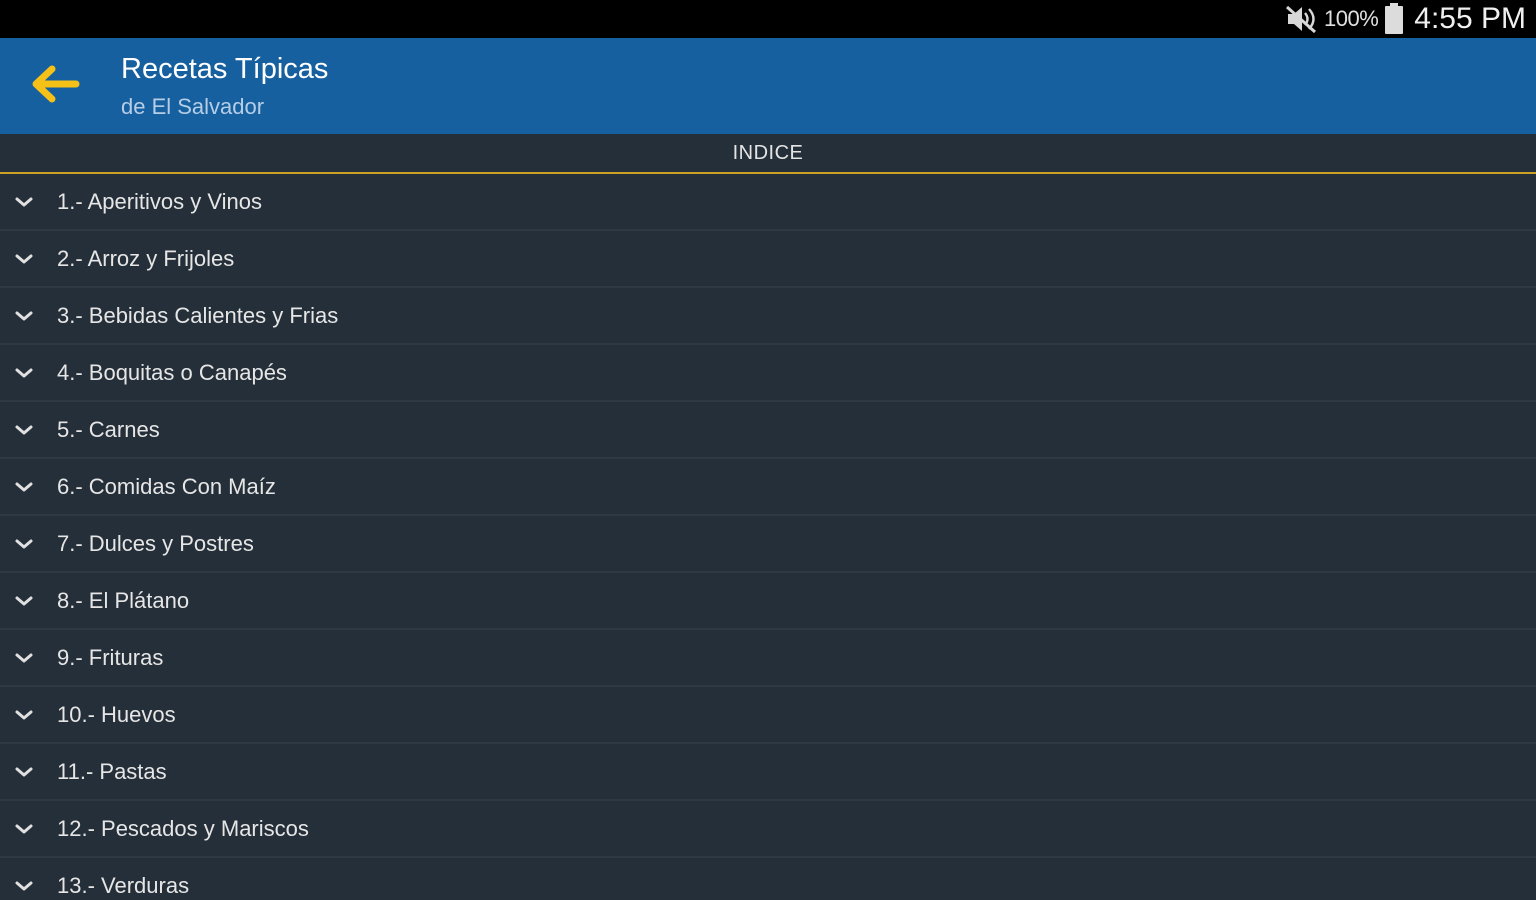 The height and width of the screenshot is (900, 1536). Describe the element at coordinates (768, 601) in the screenshot. I see `category-item: 8.- El Plátano` at that location.